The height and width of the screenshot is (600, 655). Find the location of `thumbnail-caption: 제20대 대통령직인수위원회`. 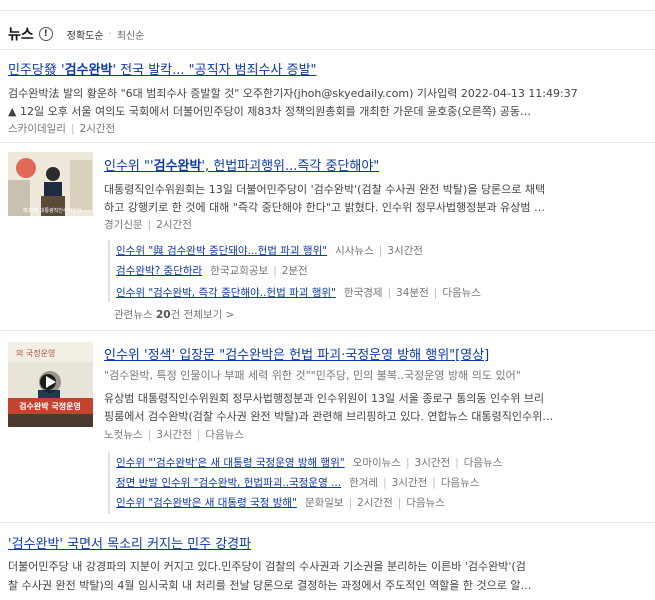

thumbnail-caption: 제20대 대통령직인수위원회 is located at coordinates (52, 210).